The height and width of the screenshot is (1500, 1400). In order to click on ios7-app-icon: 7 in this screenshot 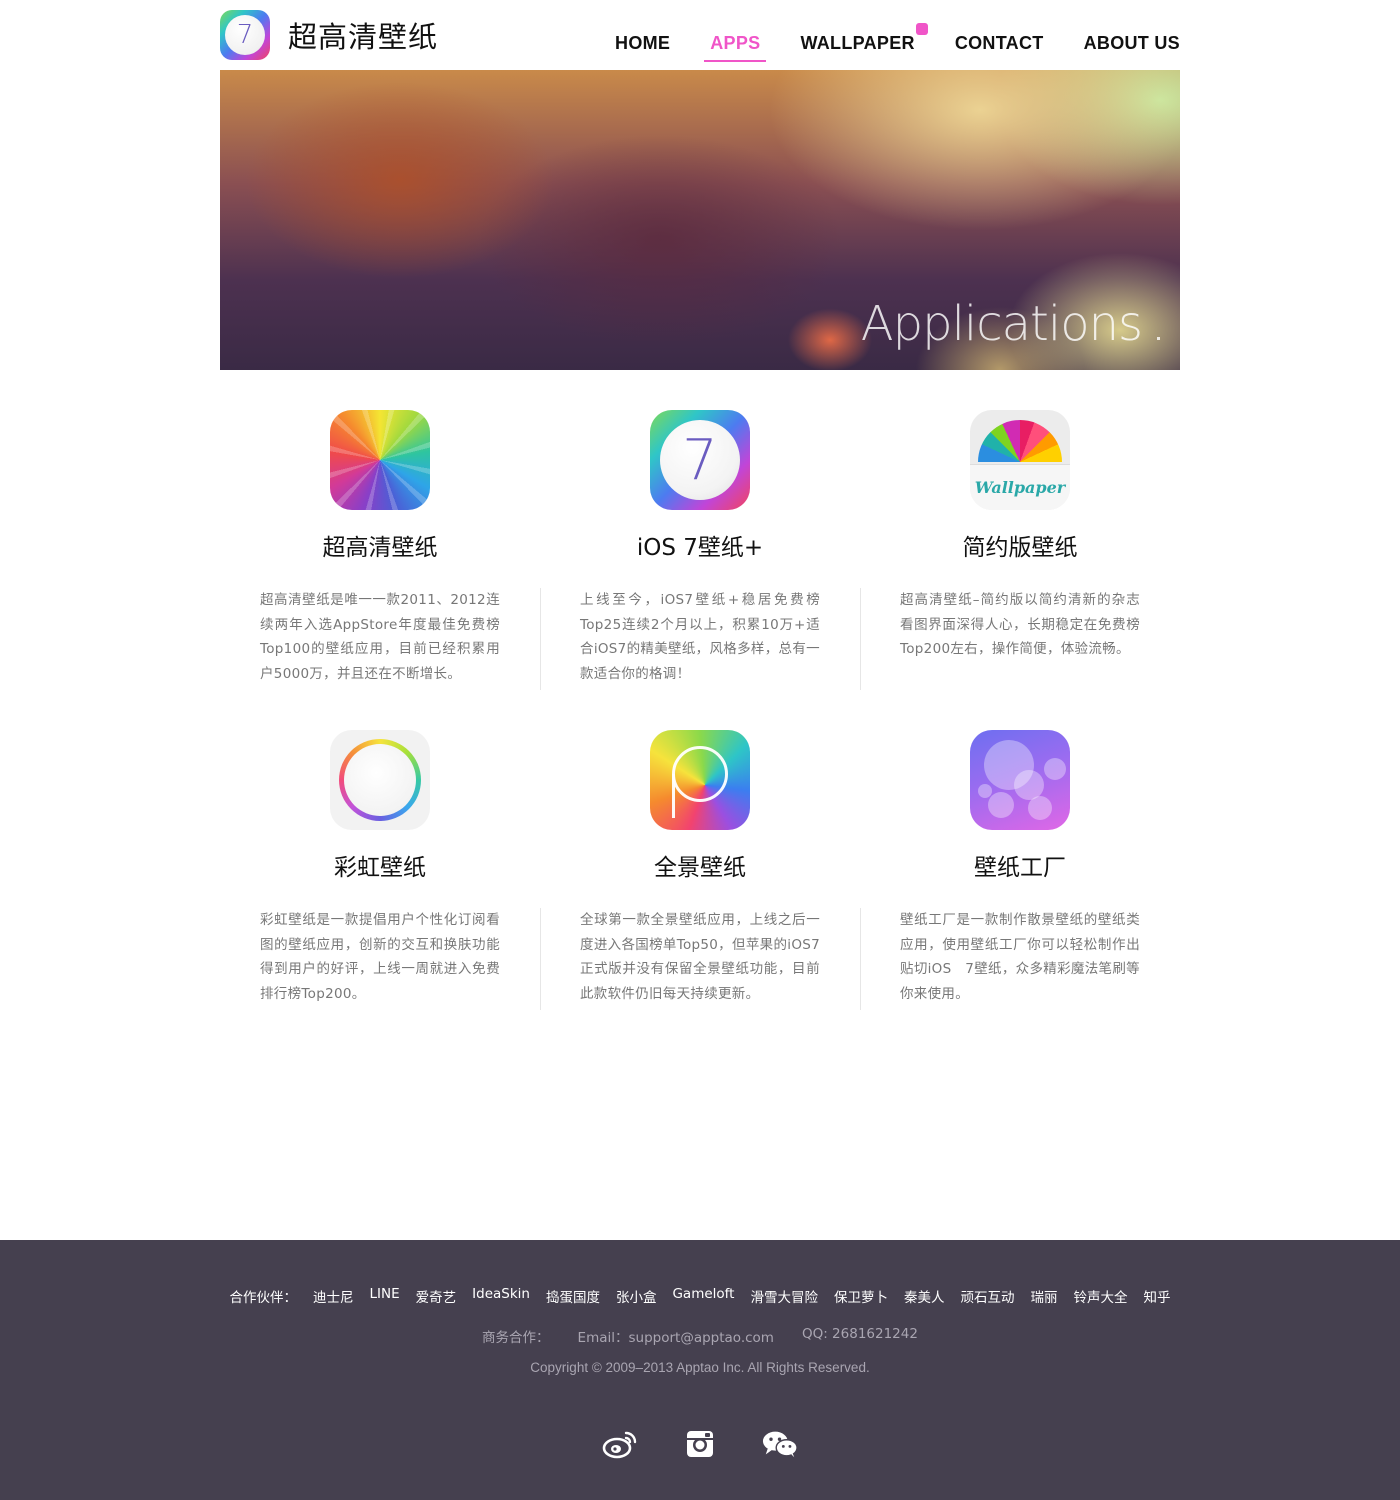, I will do `click(700, 460)`.